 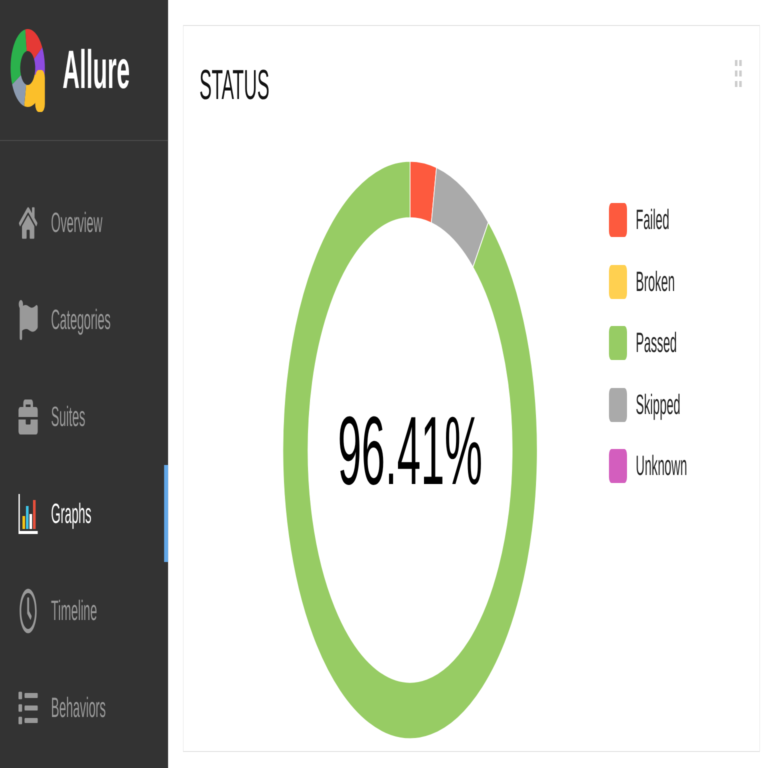 I want to click on legend-label: Broken, so click(x=655, y=282).